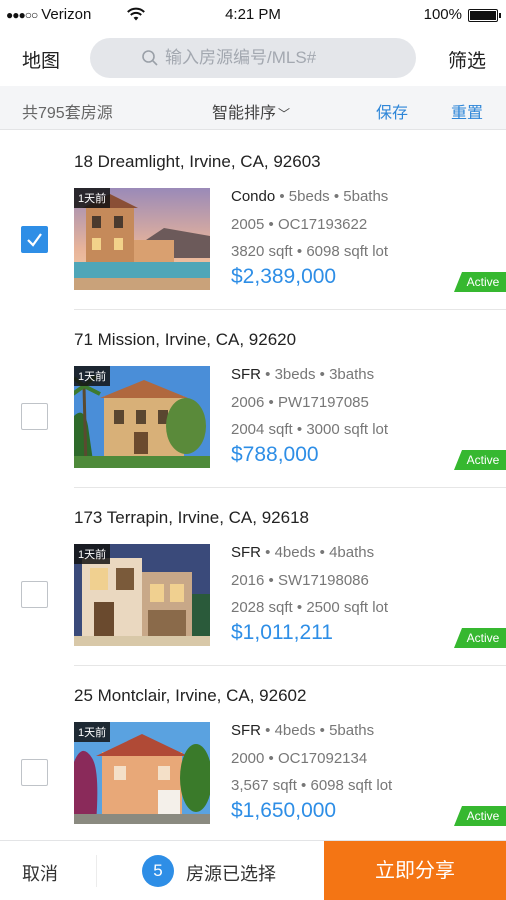 The height and width of the screenshot is (900, 506). What do you see at coordinates (415, 870) in the screenshot?
I see `share-button: 立即分享` at bounding box center [415, 870].